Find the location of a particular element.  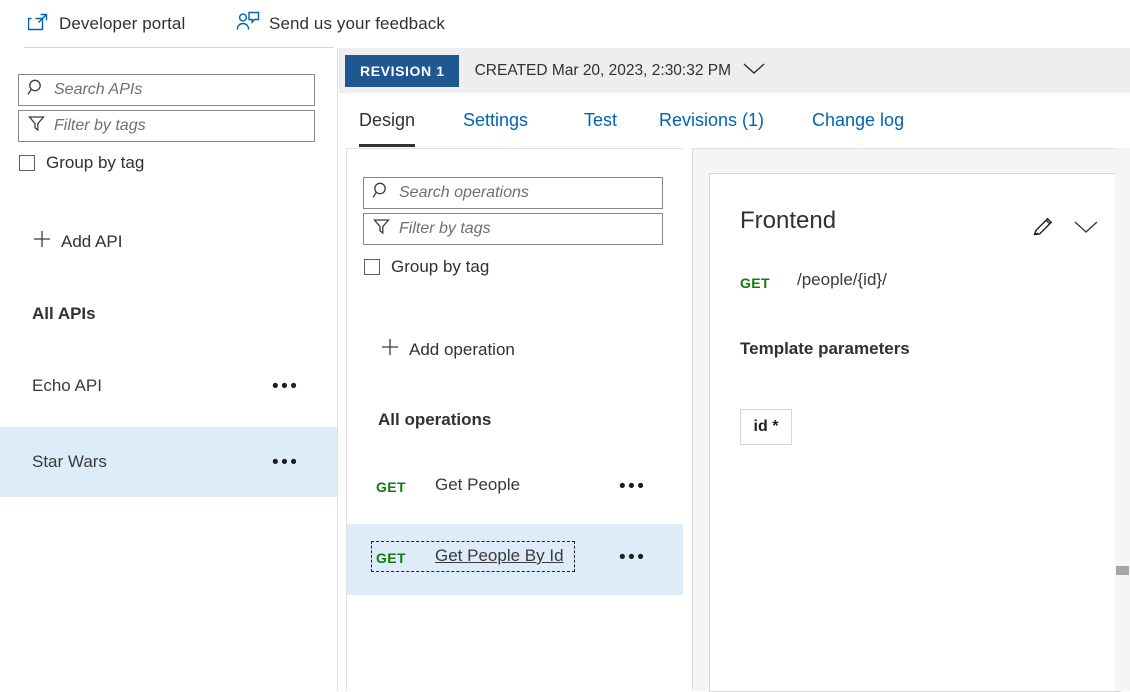

api-list-item-echo-api: Echo API ••• is located at coordinates (168, 386).